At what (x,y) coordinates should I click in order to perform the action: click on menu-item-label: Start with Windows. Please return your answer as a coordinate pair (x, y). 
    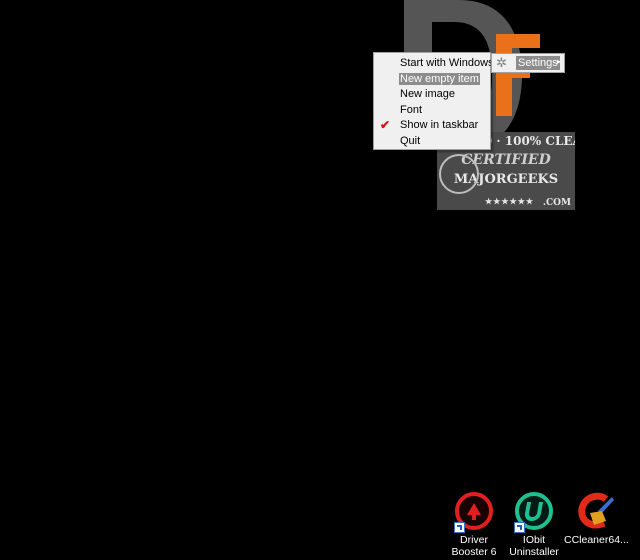
    Looking at the image, I should click on (447, 63).